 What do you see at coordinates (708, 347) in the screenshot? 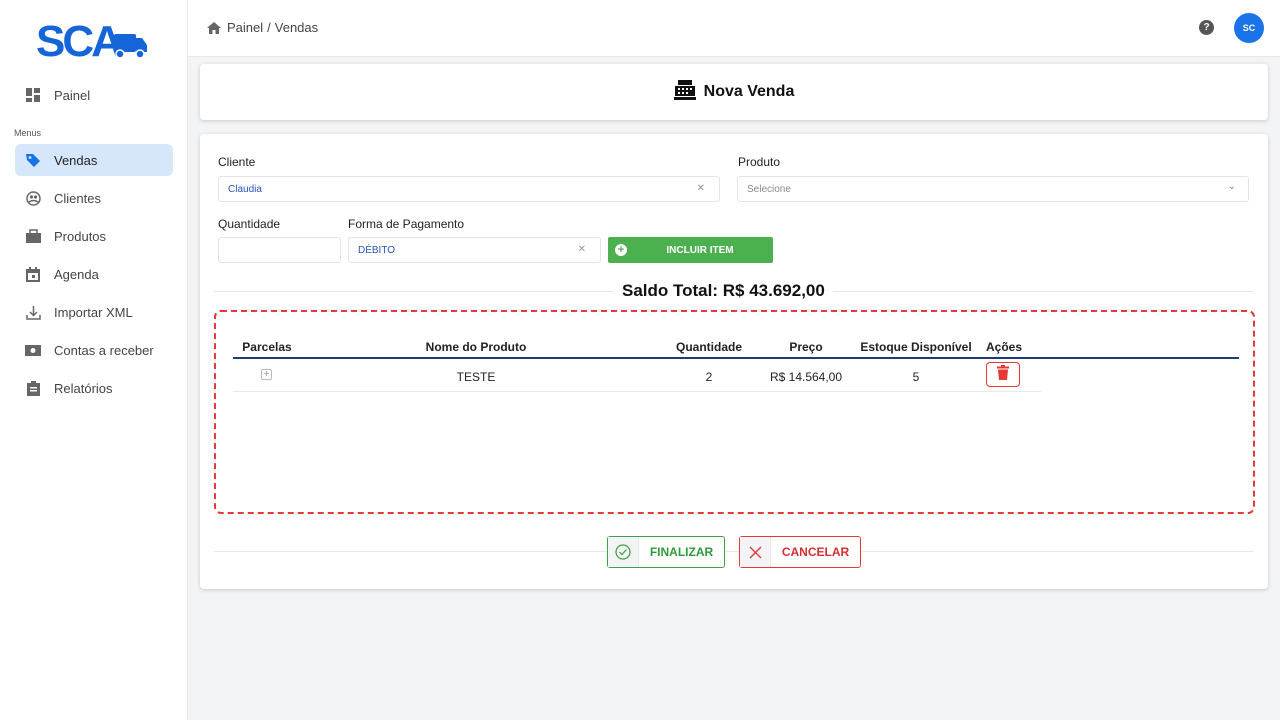
I see `col-quantidade: Quantidade` at bounding box center [708, 347].